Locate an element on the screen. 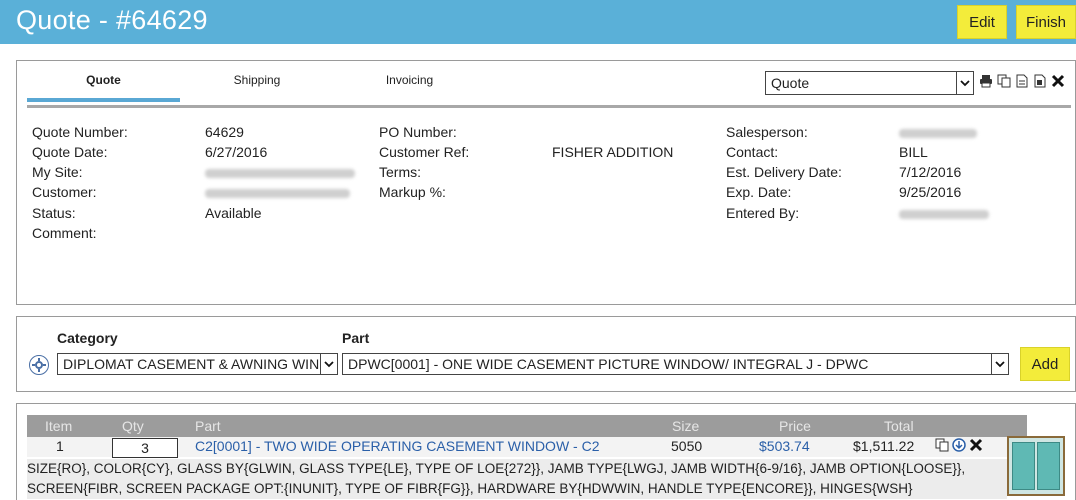 This screenshot has width=1076, height=500. category-label: Category is located at coordinates (87, 338).